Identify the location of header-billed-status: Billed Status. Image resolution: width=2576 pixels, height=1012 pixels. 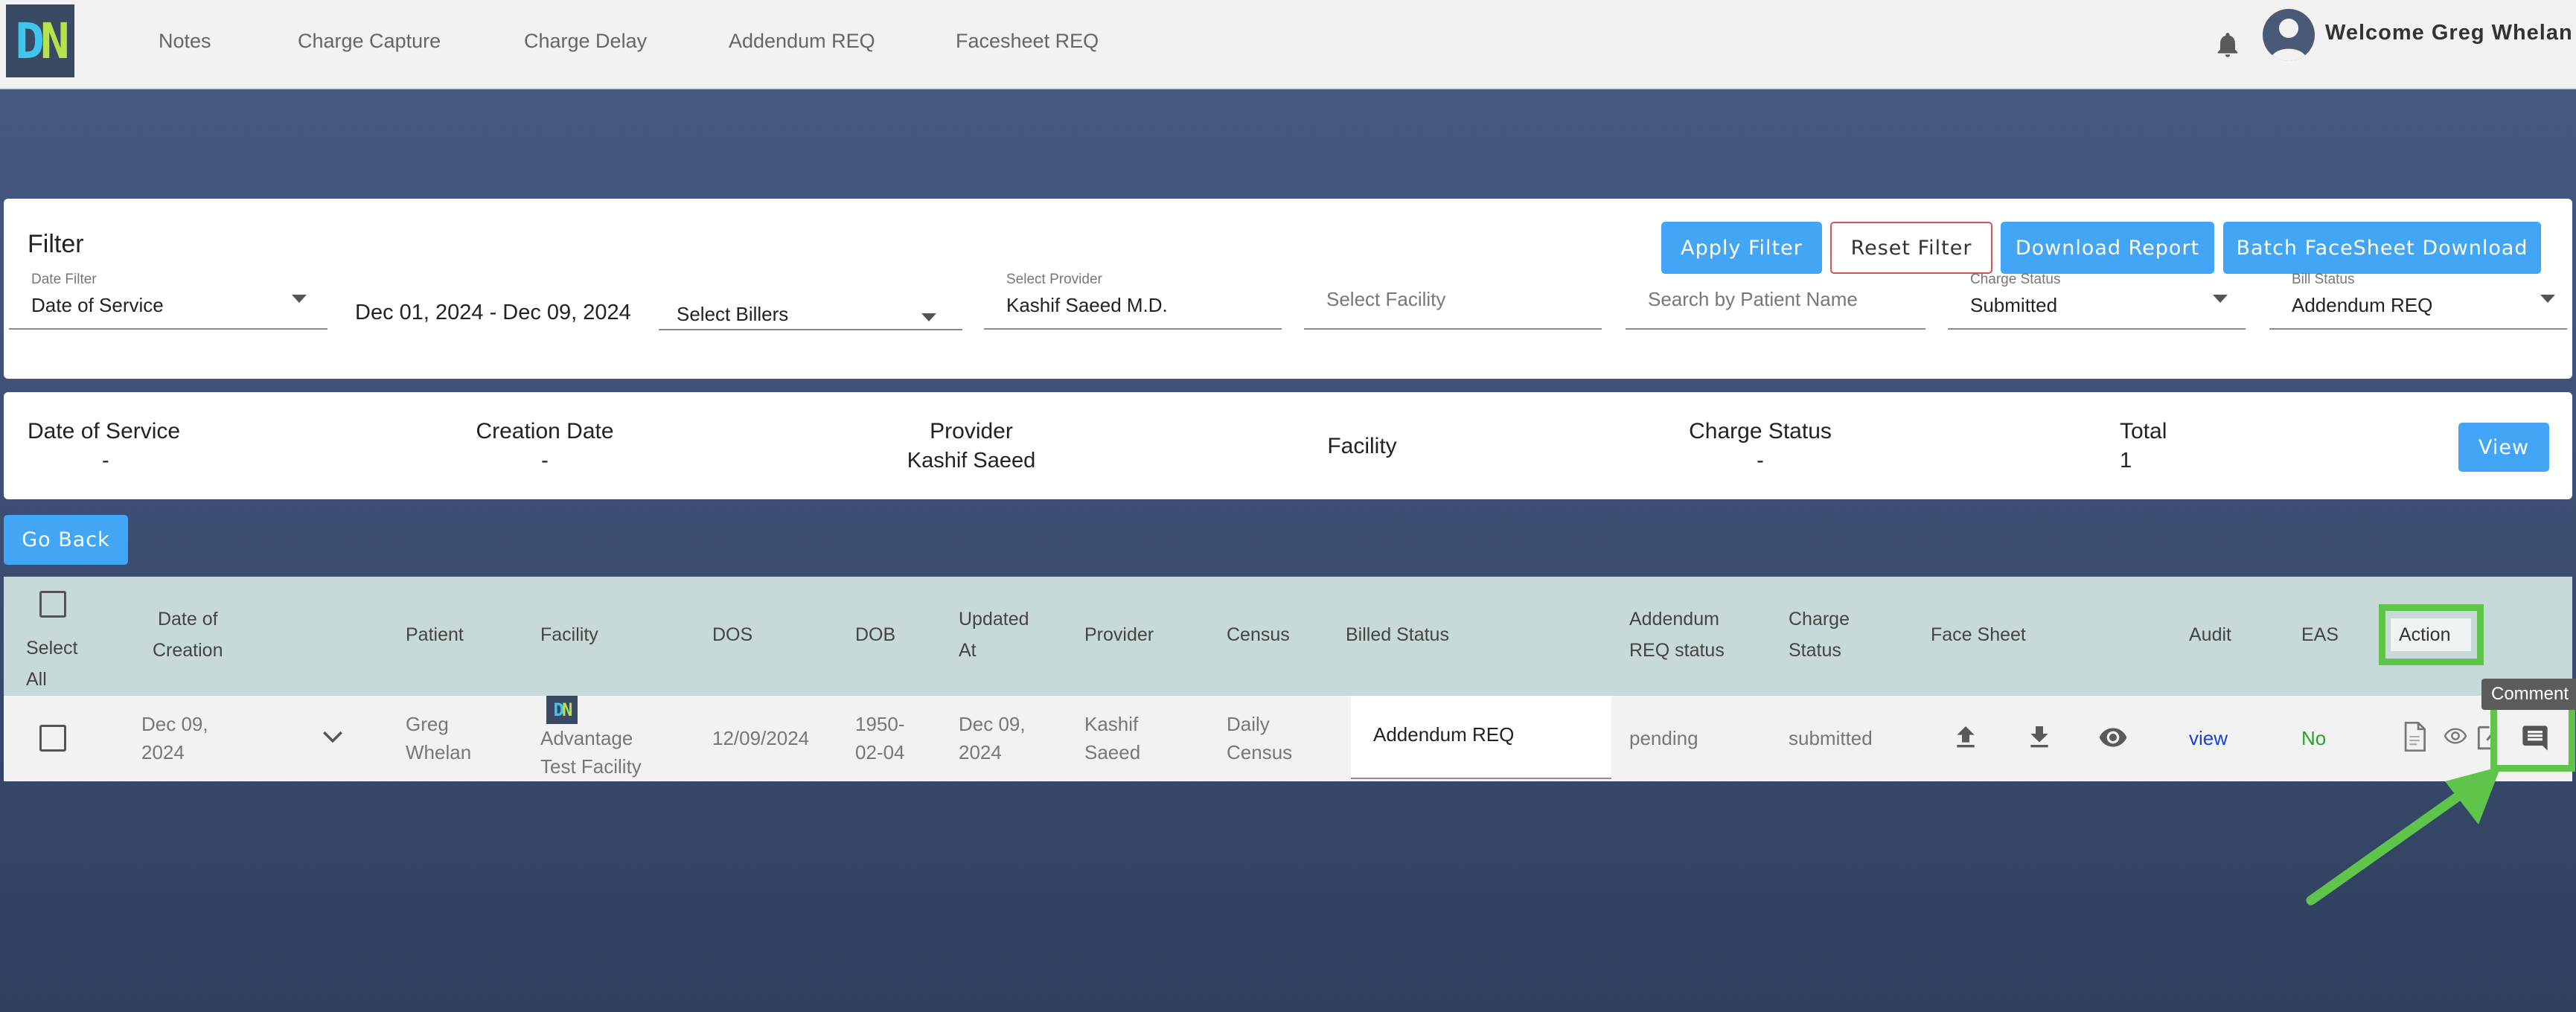
(1397, 634).